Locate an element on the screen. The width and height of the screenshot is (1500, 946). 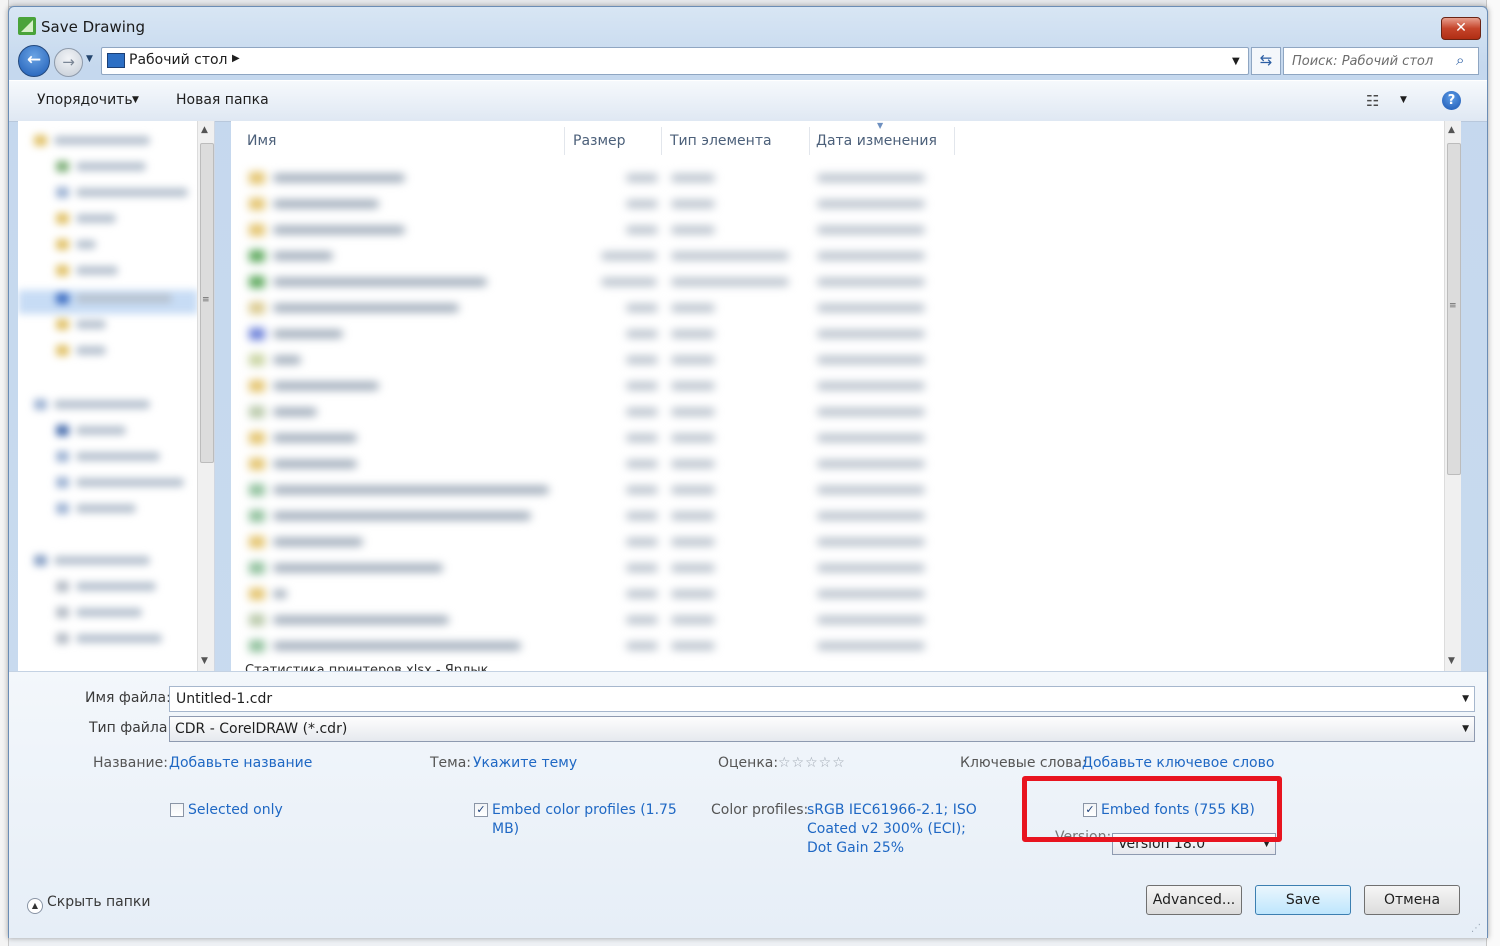
back-button: ← is located at coordinates (34, 61).